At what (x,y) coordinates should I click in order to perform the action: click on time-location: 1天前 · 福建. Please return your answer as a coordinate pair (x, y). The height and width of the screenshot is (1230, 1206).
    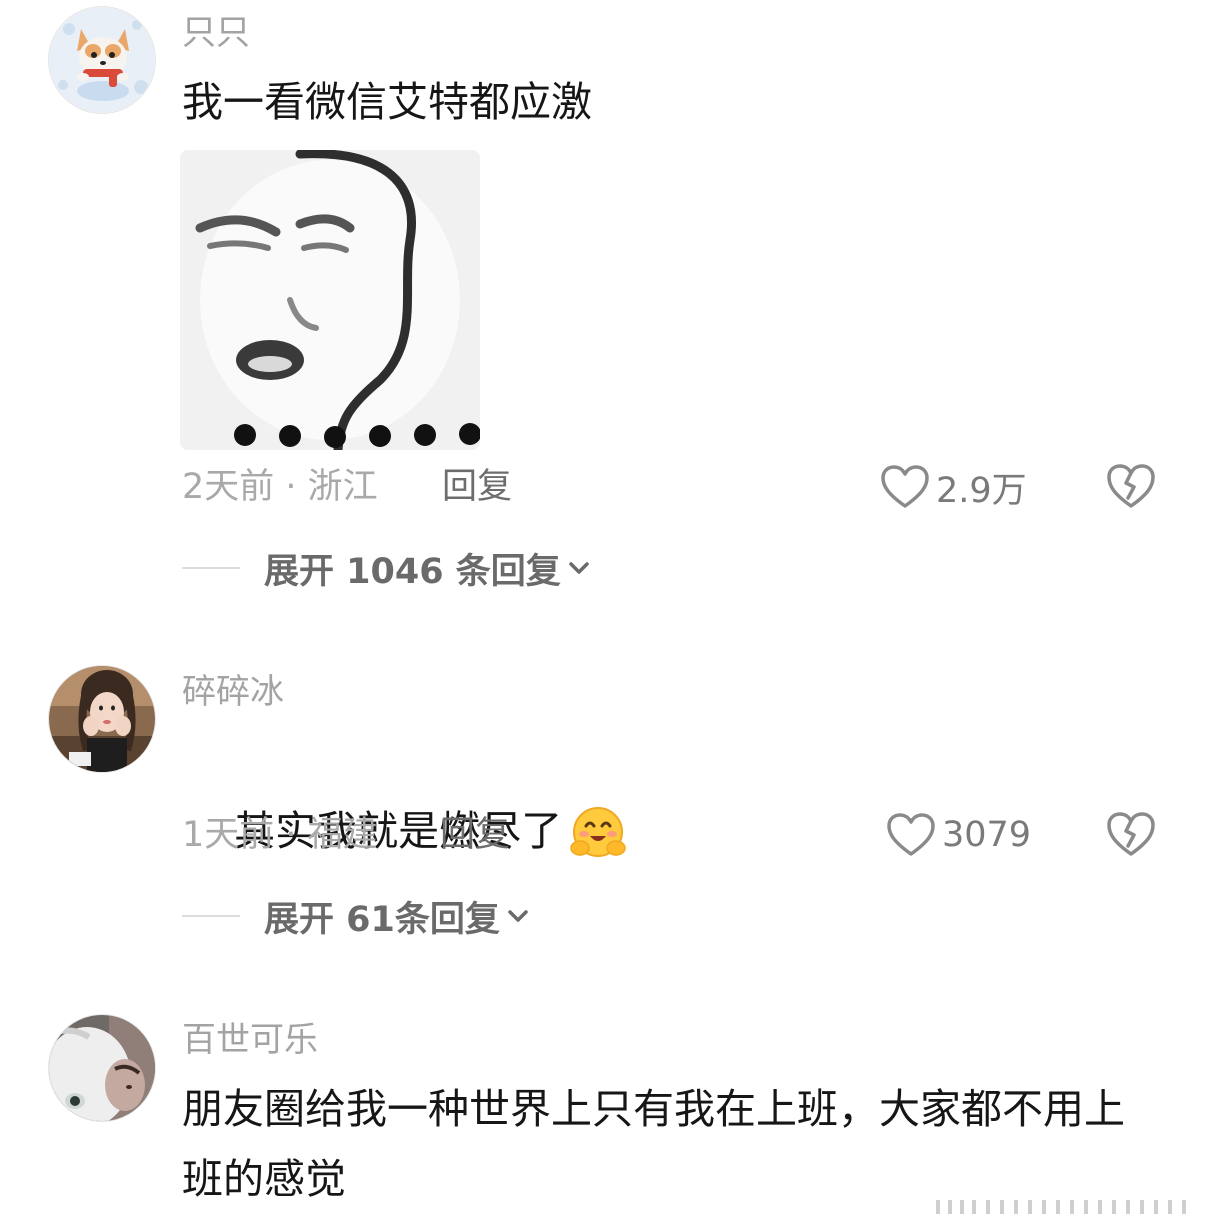
    Looking at the image, I should click on (280, 835).